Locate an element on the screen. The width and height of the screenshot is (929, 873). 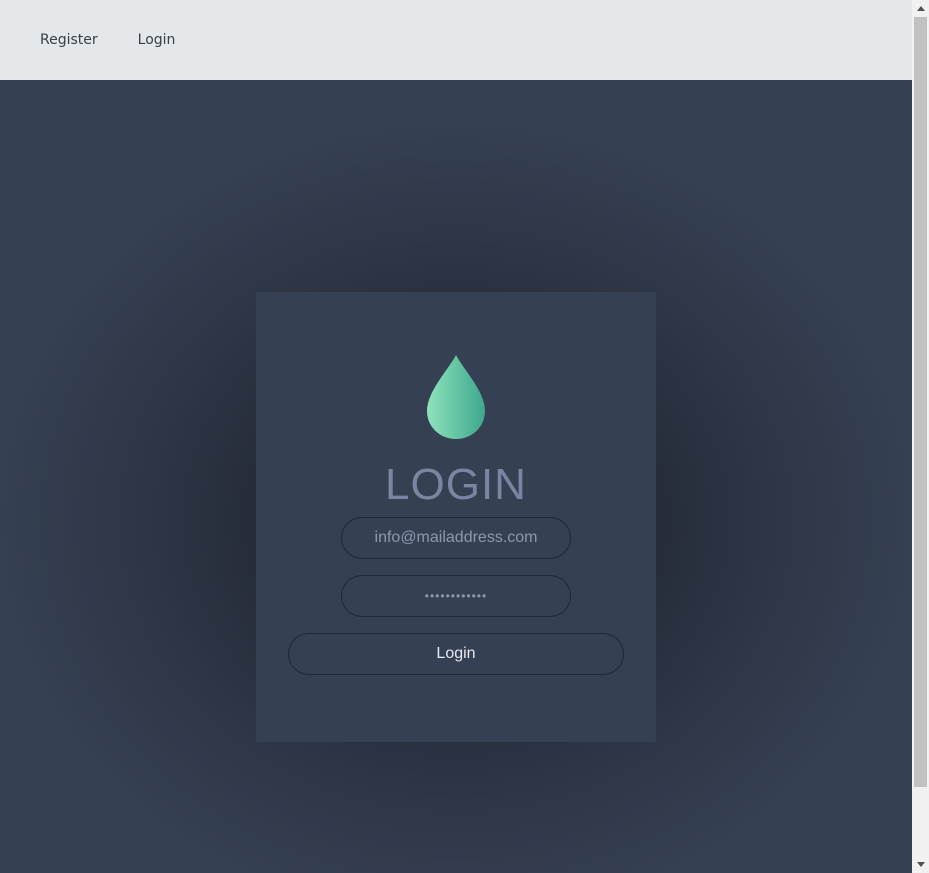
login-title: LOGIN is located at coordinates (456, 484).